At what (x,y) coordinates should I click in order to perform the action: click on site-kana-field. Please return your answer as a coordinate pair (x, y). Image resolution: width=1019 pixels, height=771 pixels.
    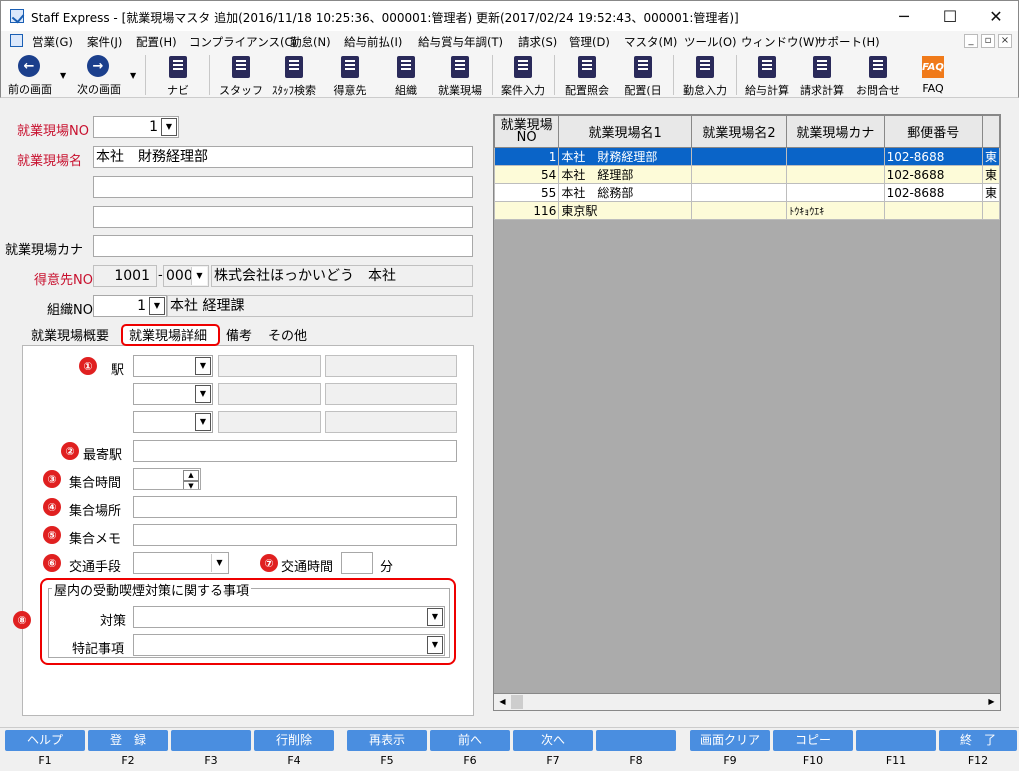
    Looking at the image, I should click on (283, 246).